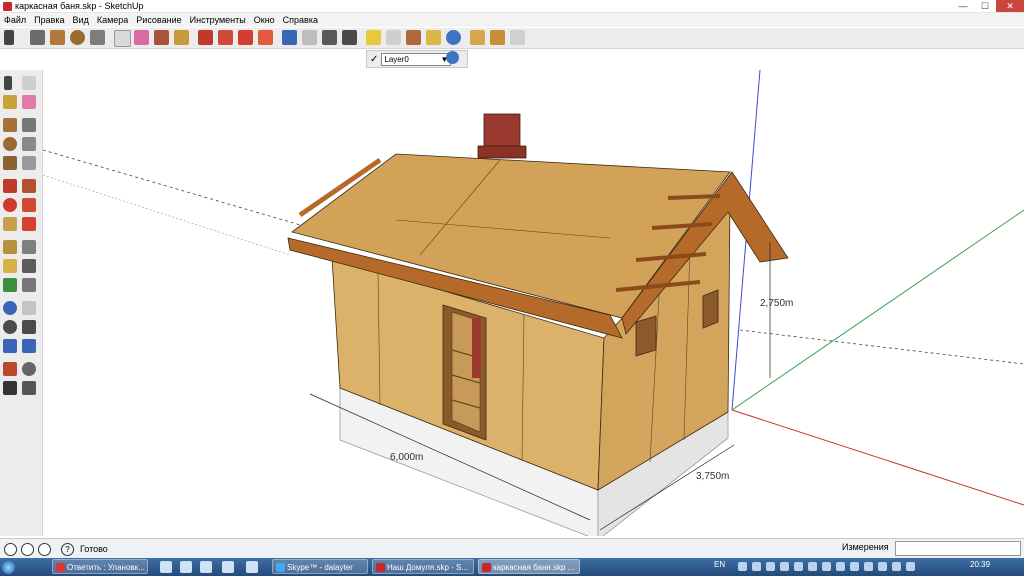 This screenshot has height=576, width=1024. Describe the element at coordinates (329, 37) in the screenshot. I see `zoom-icon` at that location.